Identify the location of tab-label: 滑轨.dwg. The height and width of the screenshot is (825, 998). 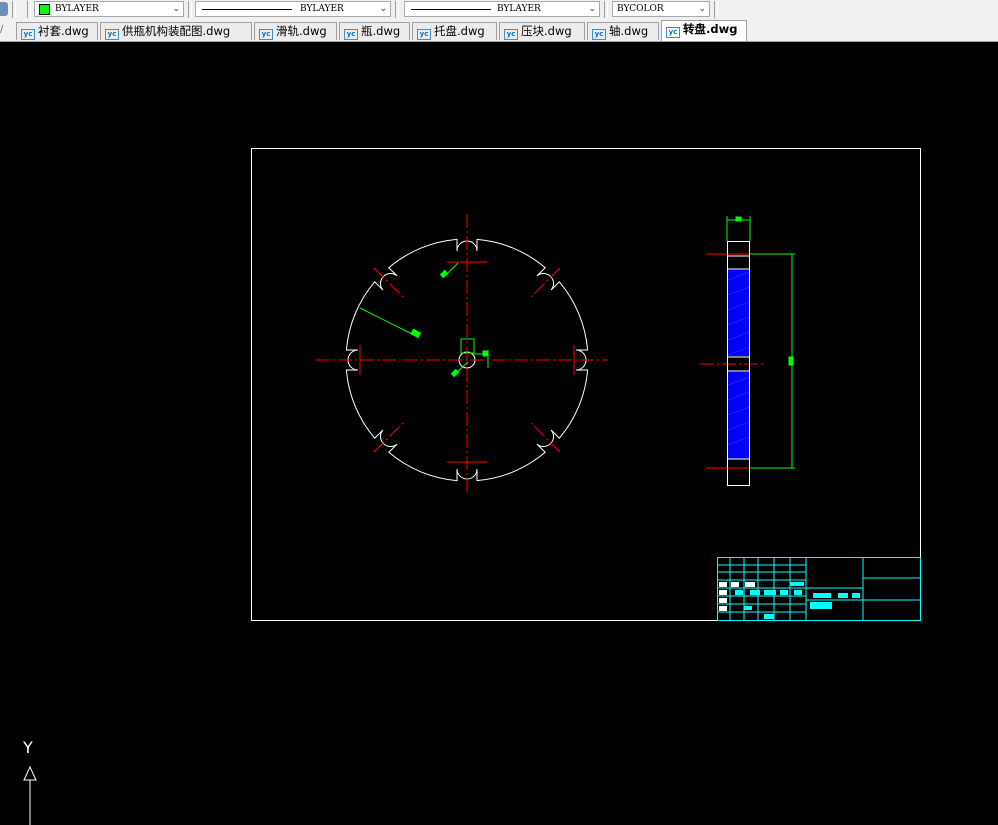
(301, 31).